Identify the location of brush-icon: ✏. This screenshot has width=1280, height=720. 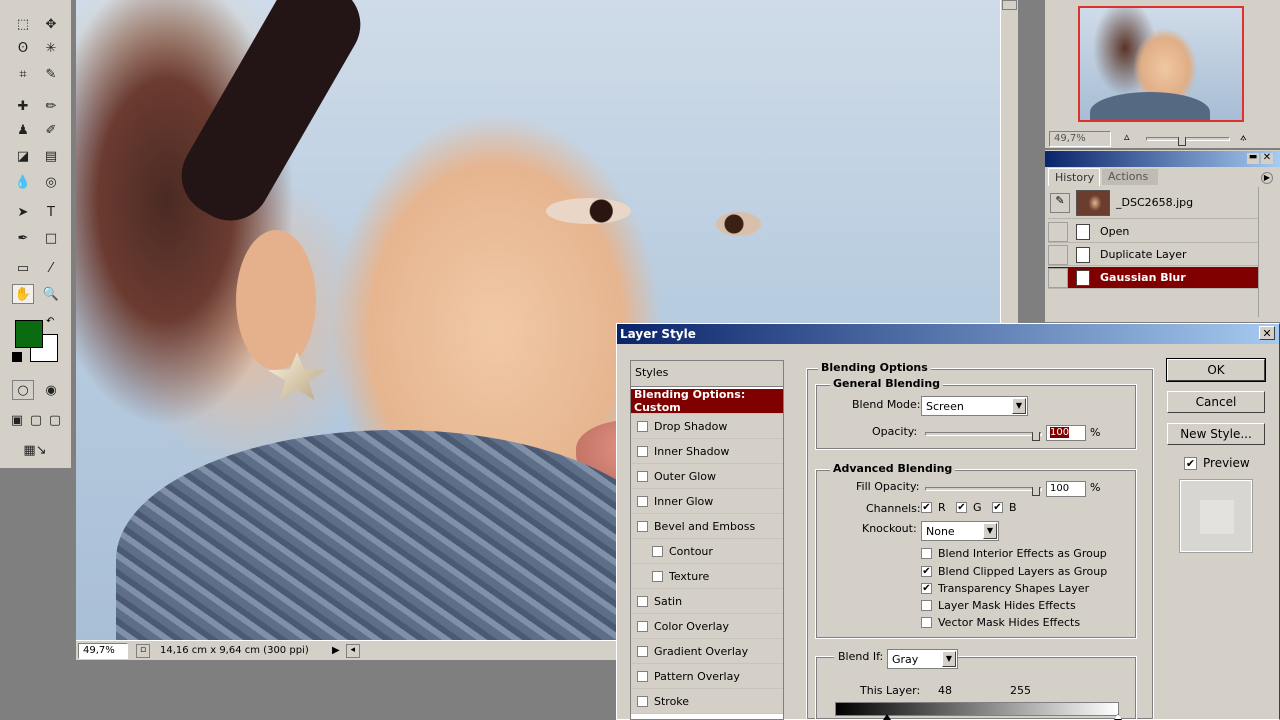
(51, 106).